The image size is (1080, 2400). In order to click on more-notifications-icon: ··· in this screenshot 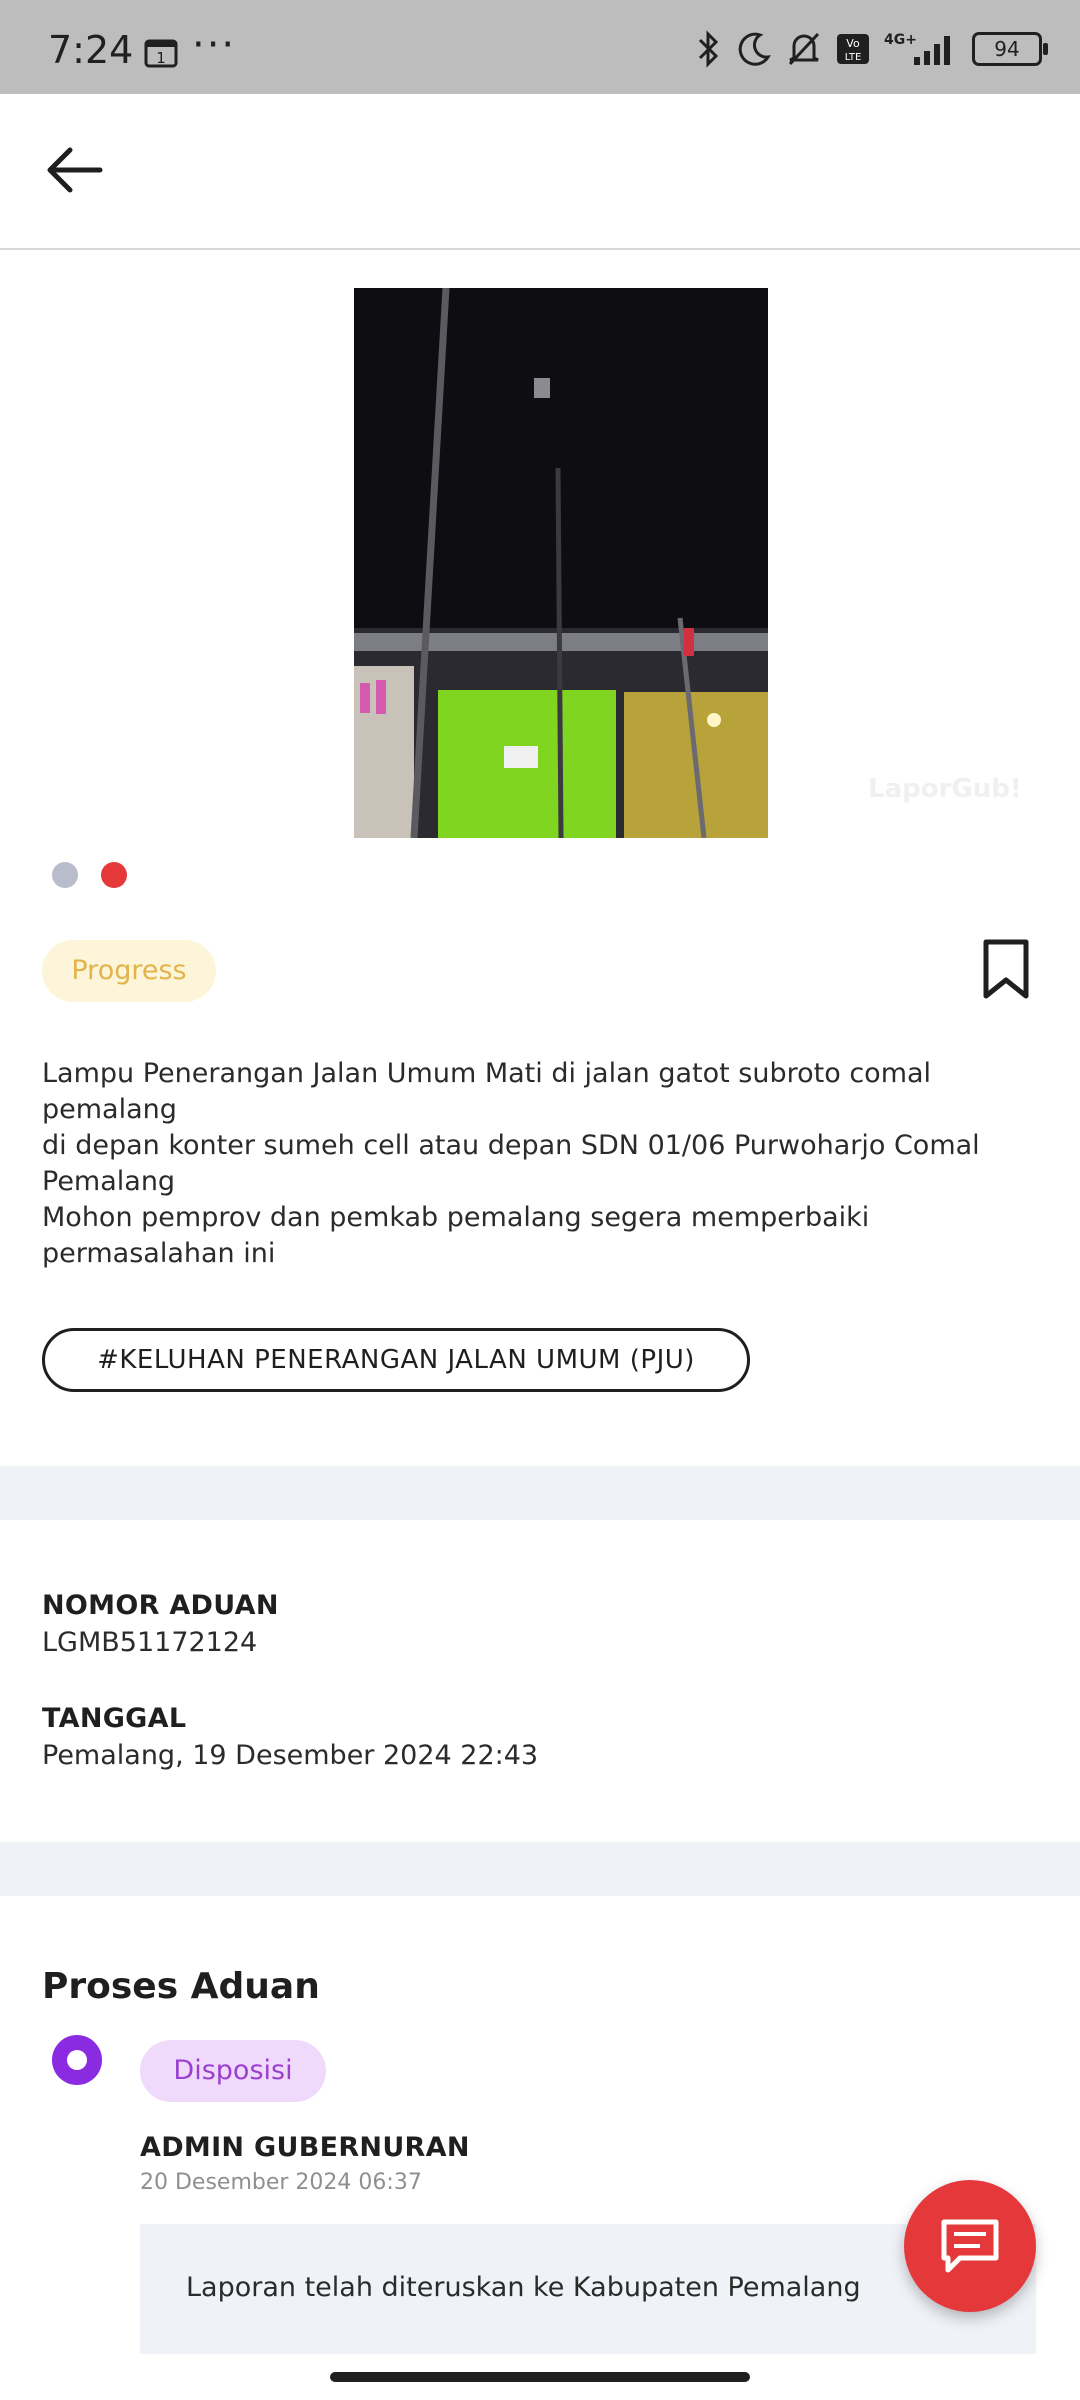, I will do `click(214, 45)`.